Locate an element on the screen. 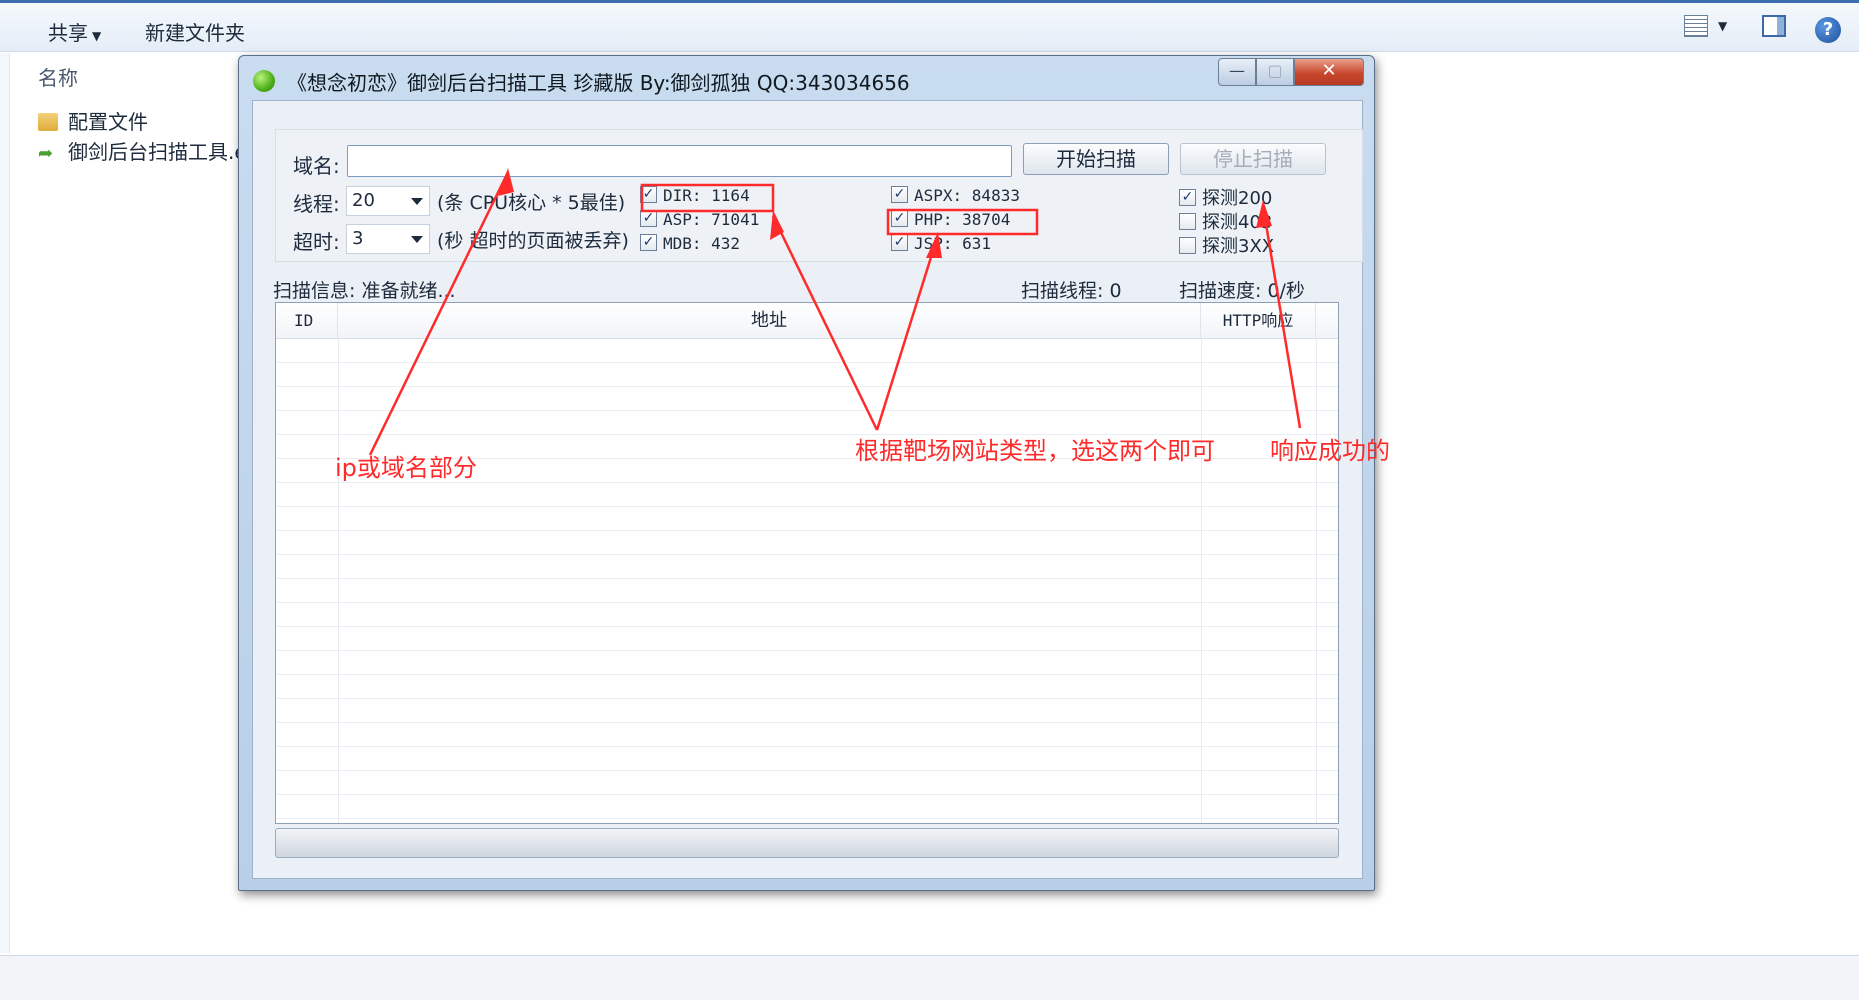  checkbox-asp: ✓ ASP: 71041 is located at coordinates (699, 219).